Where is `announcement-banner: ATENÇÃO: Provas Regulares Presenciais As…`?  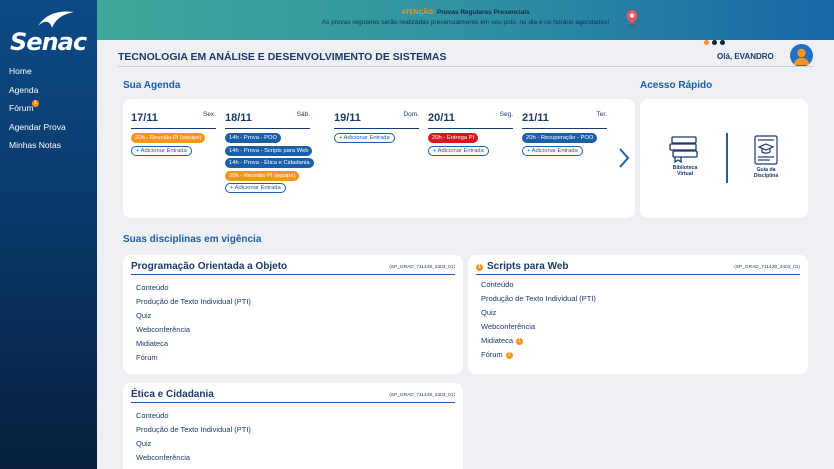 announcement-banner: ATENÇÃO: Provas Regulares Presenciais As… is located at coordinates (465, 22).